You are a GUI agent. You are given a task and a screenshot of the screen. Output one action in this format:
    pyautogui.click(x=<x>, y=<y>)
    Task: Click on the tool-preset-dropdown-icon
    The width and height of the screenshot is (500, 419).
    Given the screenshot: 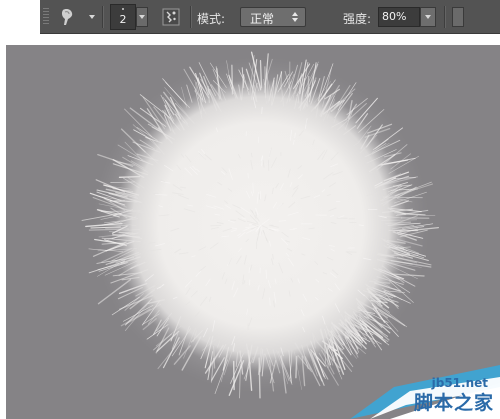 What is the action you would take?
    pyautogui.click(x=92, y=17)
    